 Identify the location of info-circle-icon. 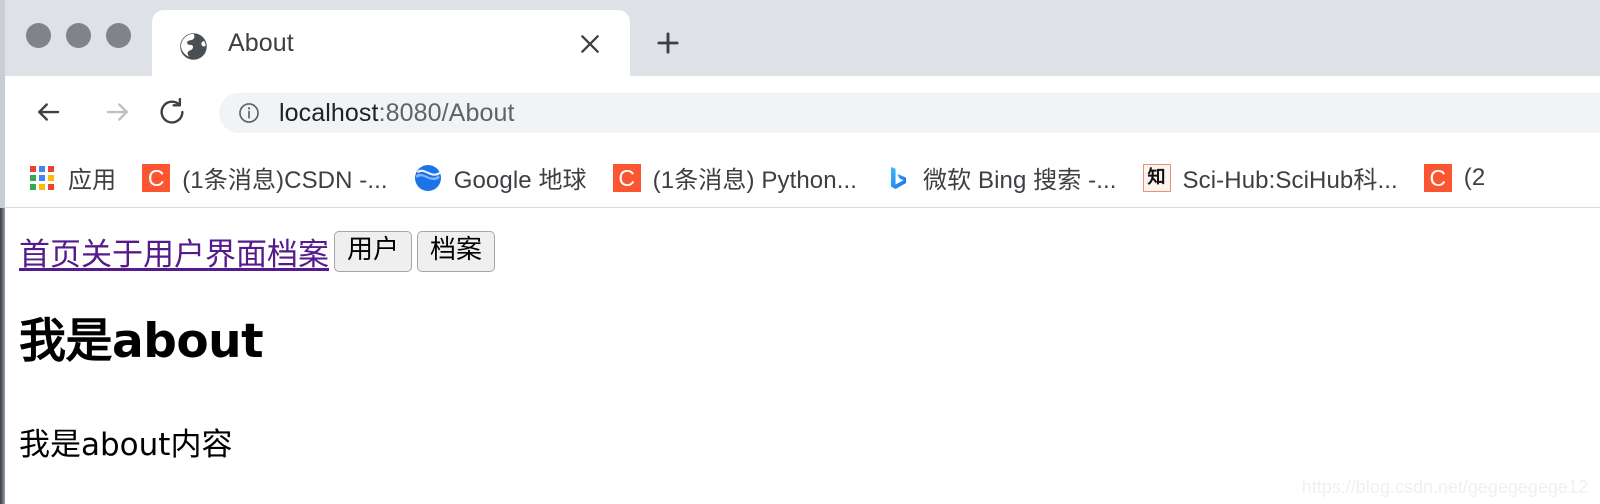
(249, 113).